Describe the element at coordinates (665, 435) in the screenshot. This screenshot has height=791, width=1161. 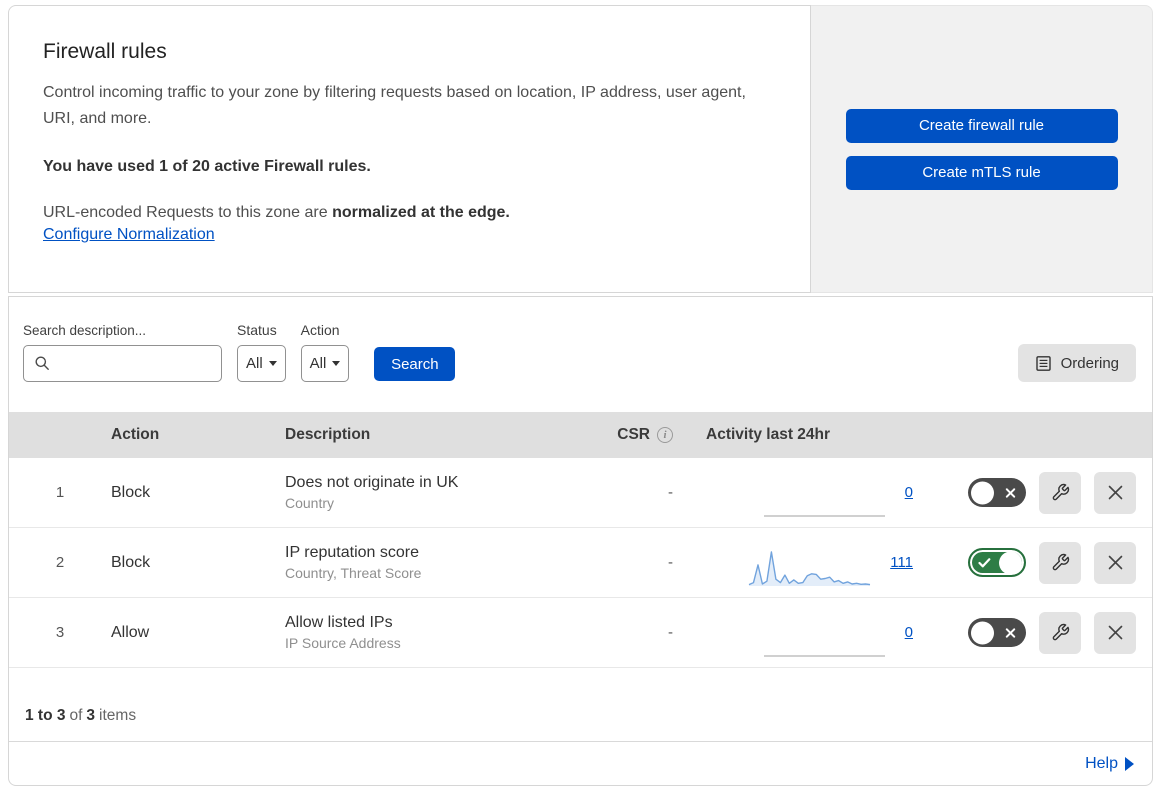
I see `info-icon` at that location.